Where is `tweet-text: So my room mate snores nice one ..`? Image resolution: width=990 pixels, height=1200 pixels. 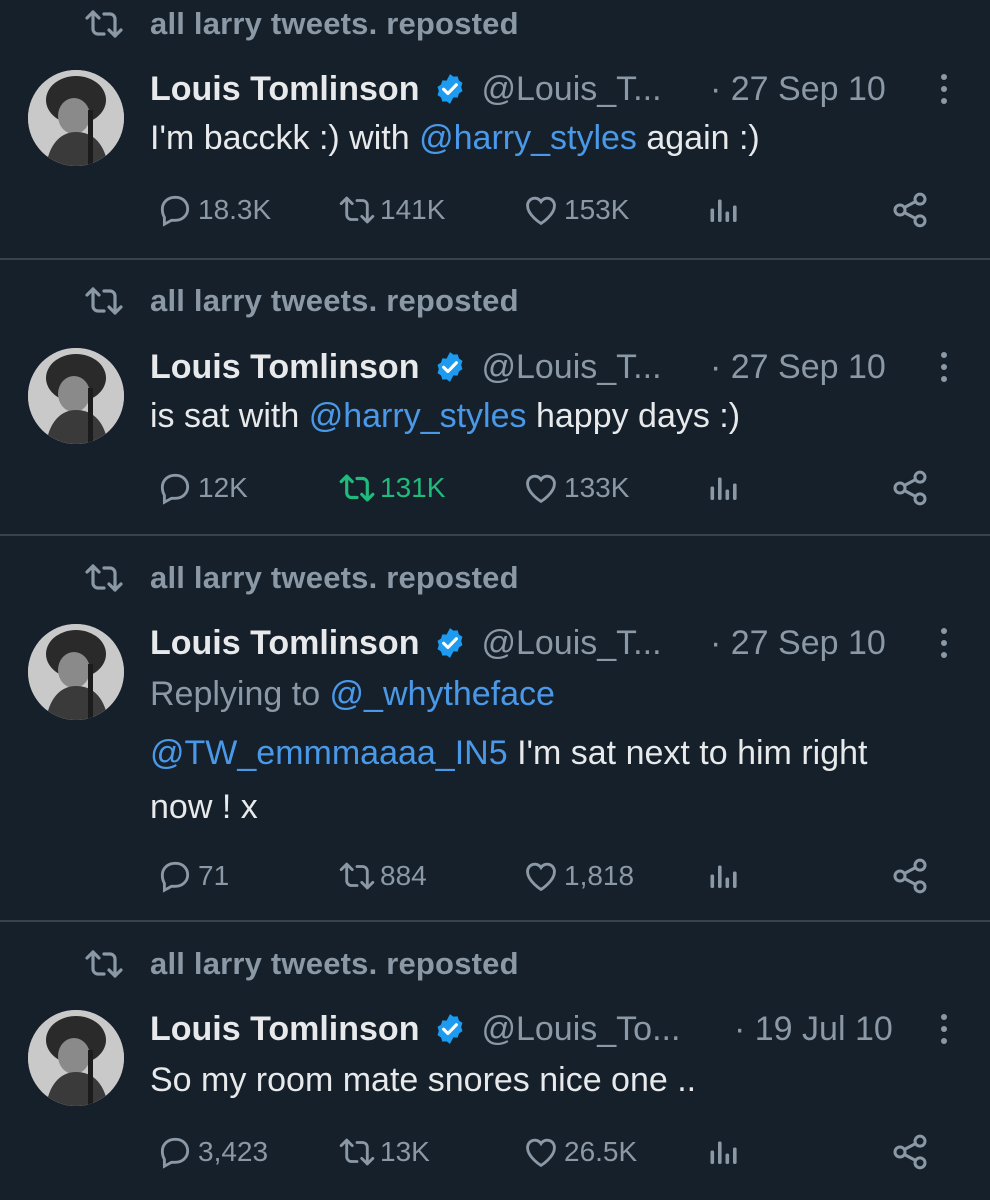 tweet-text: So my room mate snores nice one .. is located at coordinates (560, 1080).